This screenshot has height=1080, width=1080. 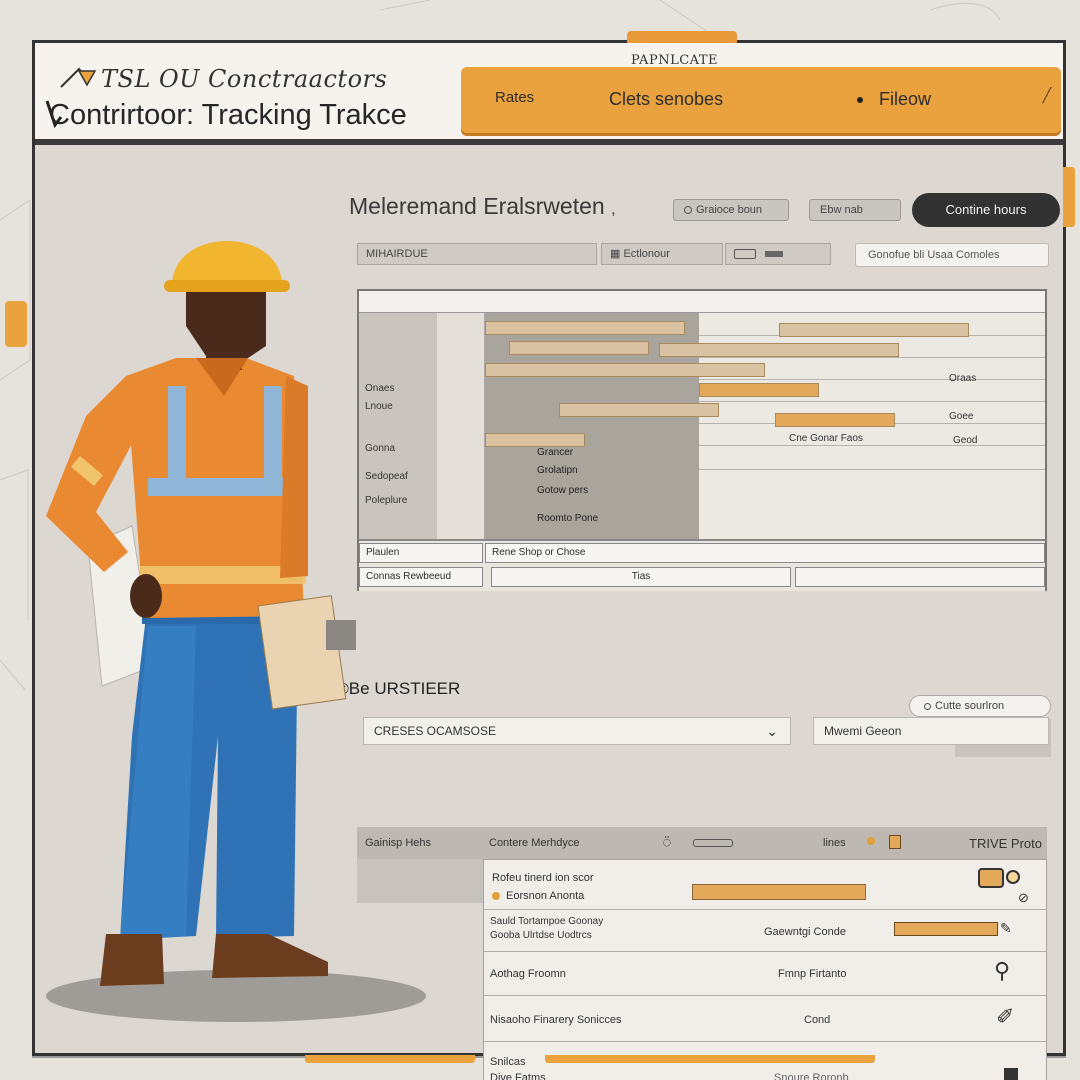 I want to click on footer-cell: Rene Shop or Chose, so click(x=765, y=553).